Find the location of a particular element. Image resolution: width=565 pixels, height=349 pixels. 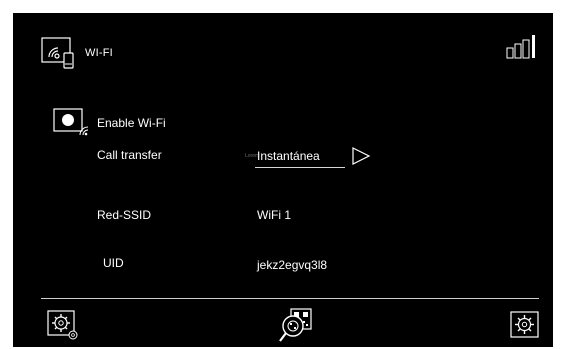

play-arrow-icon is located at coordinates (361, 156).